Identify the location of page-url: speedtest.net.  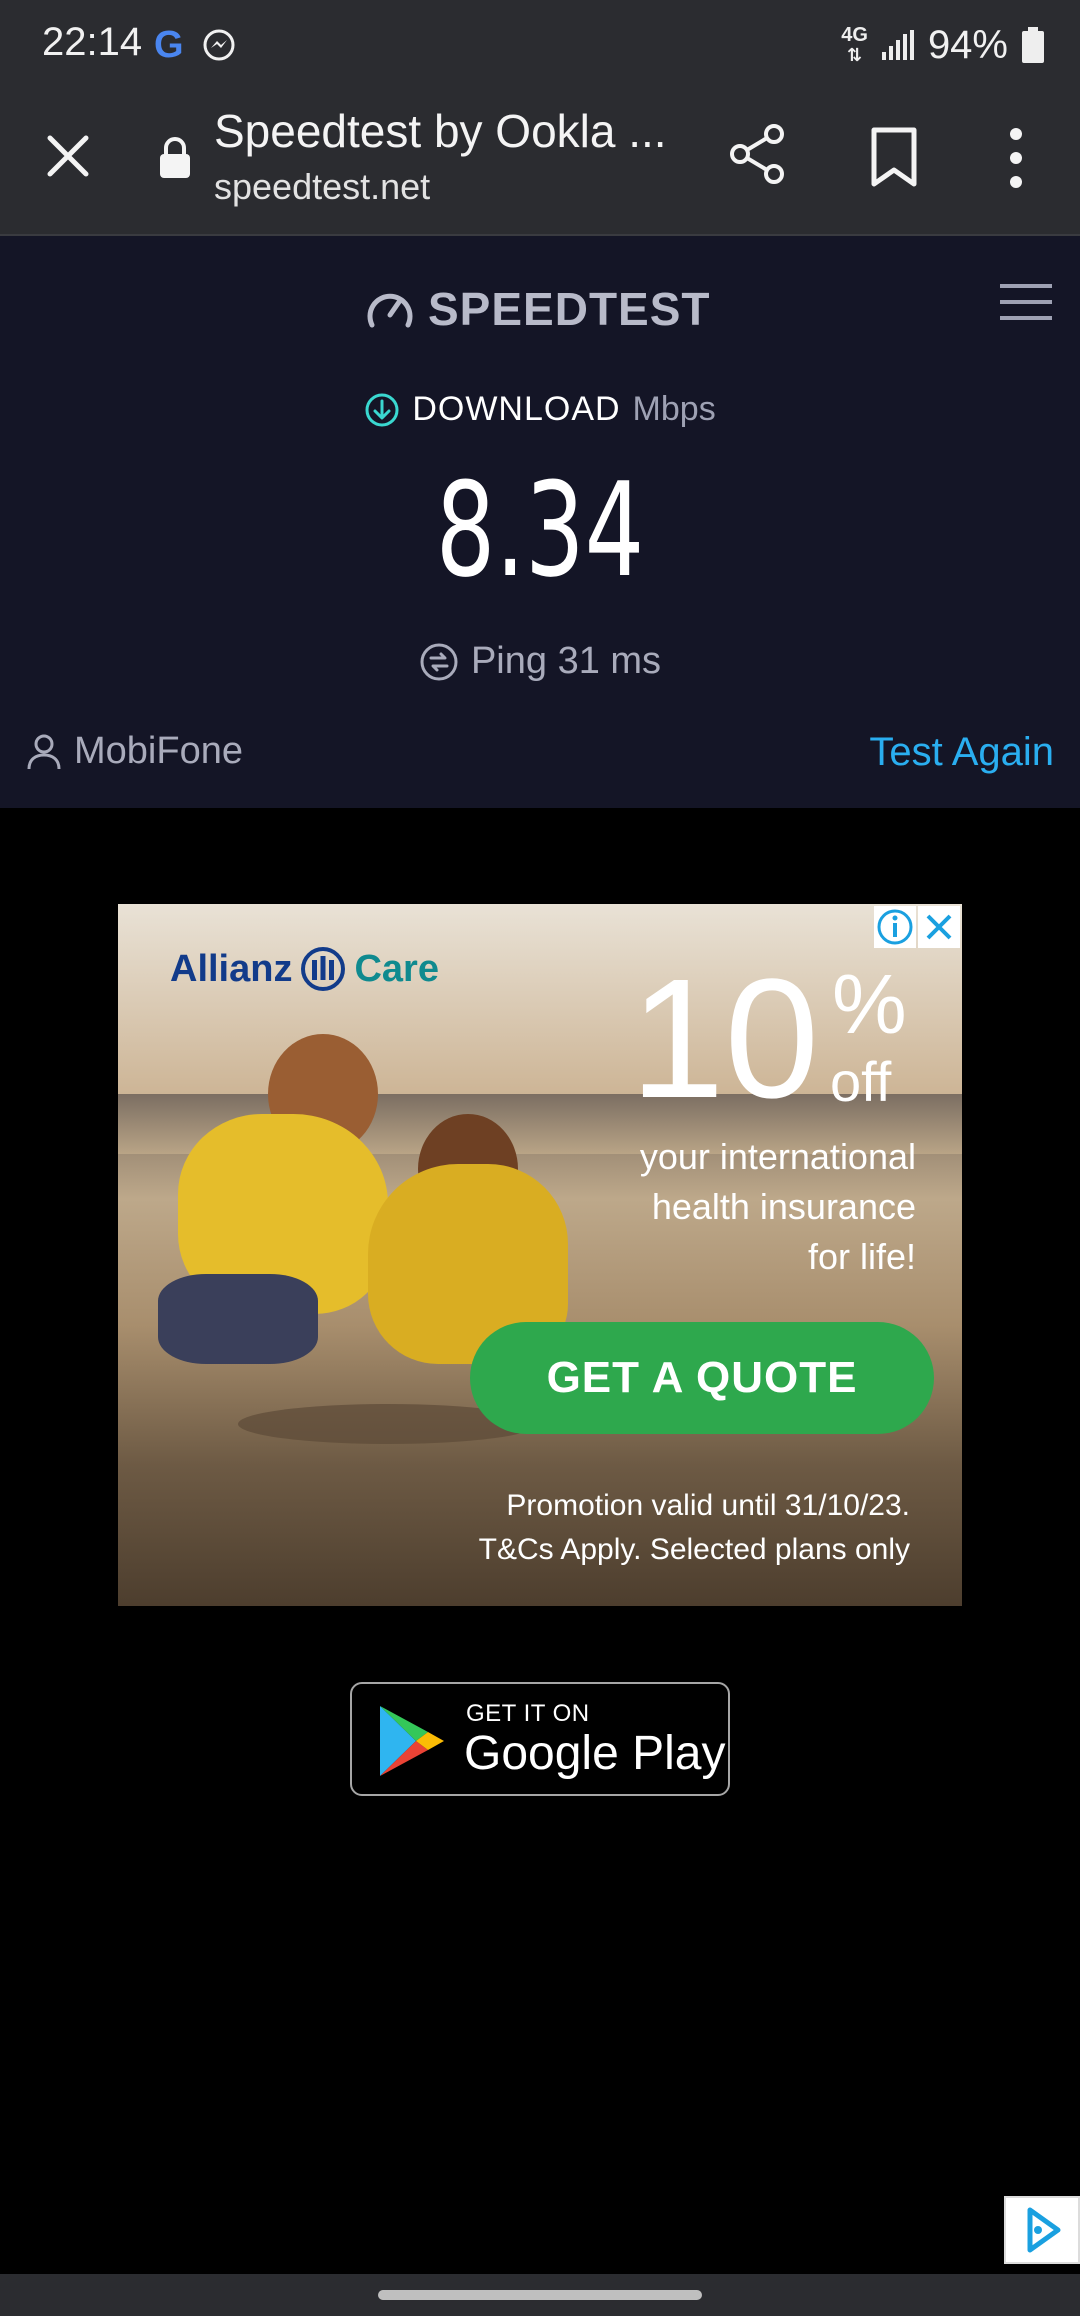
(322, 187).